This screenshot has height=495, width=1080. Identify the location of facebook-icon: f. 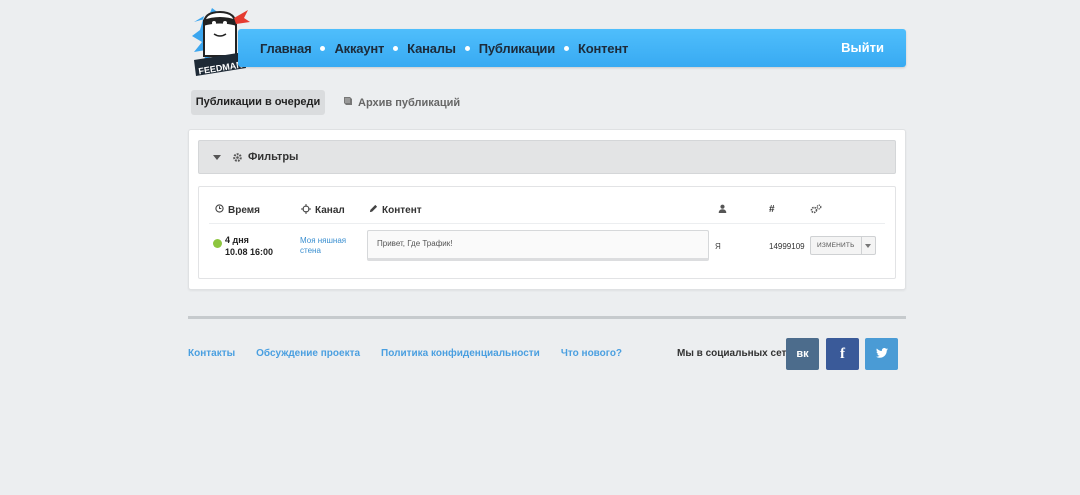
(842, 353).